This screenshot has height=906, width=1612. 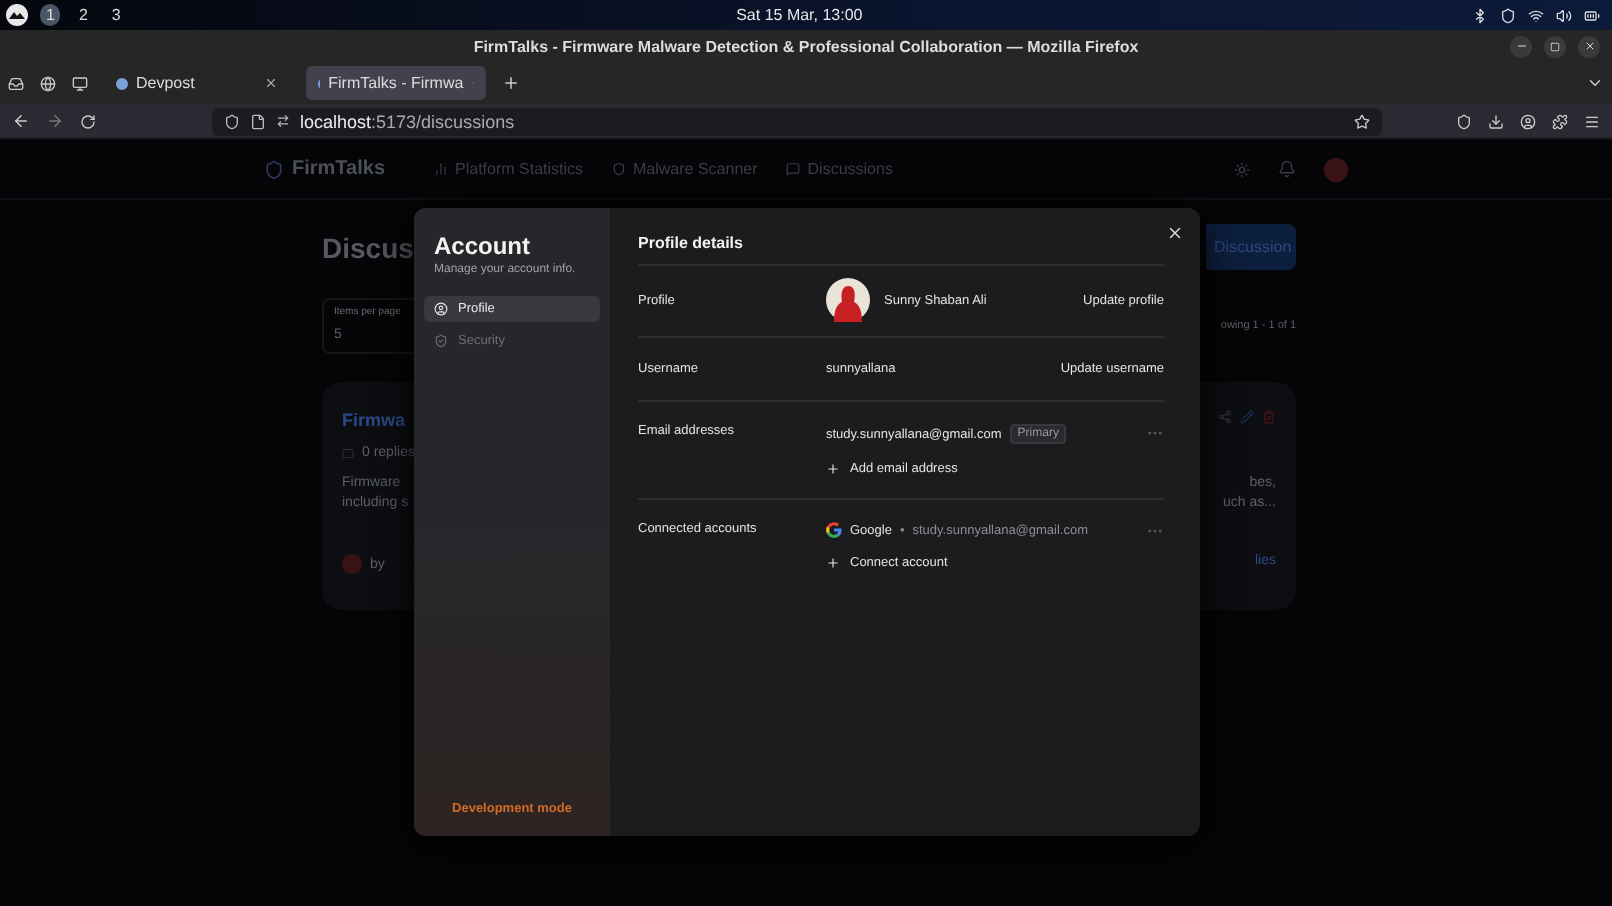 I want to click on user-icon, so click(x=441, y=309).